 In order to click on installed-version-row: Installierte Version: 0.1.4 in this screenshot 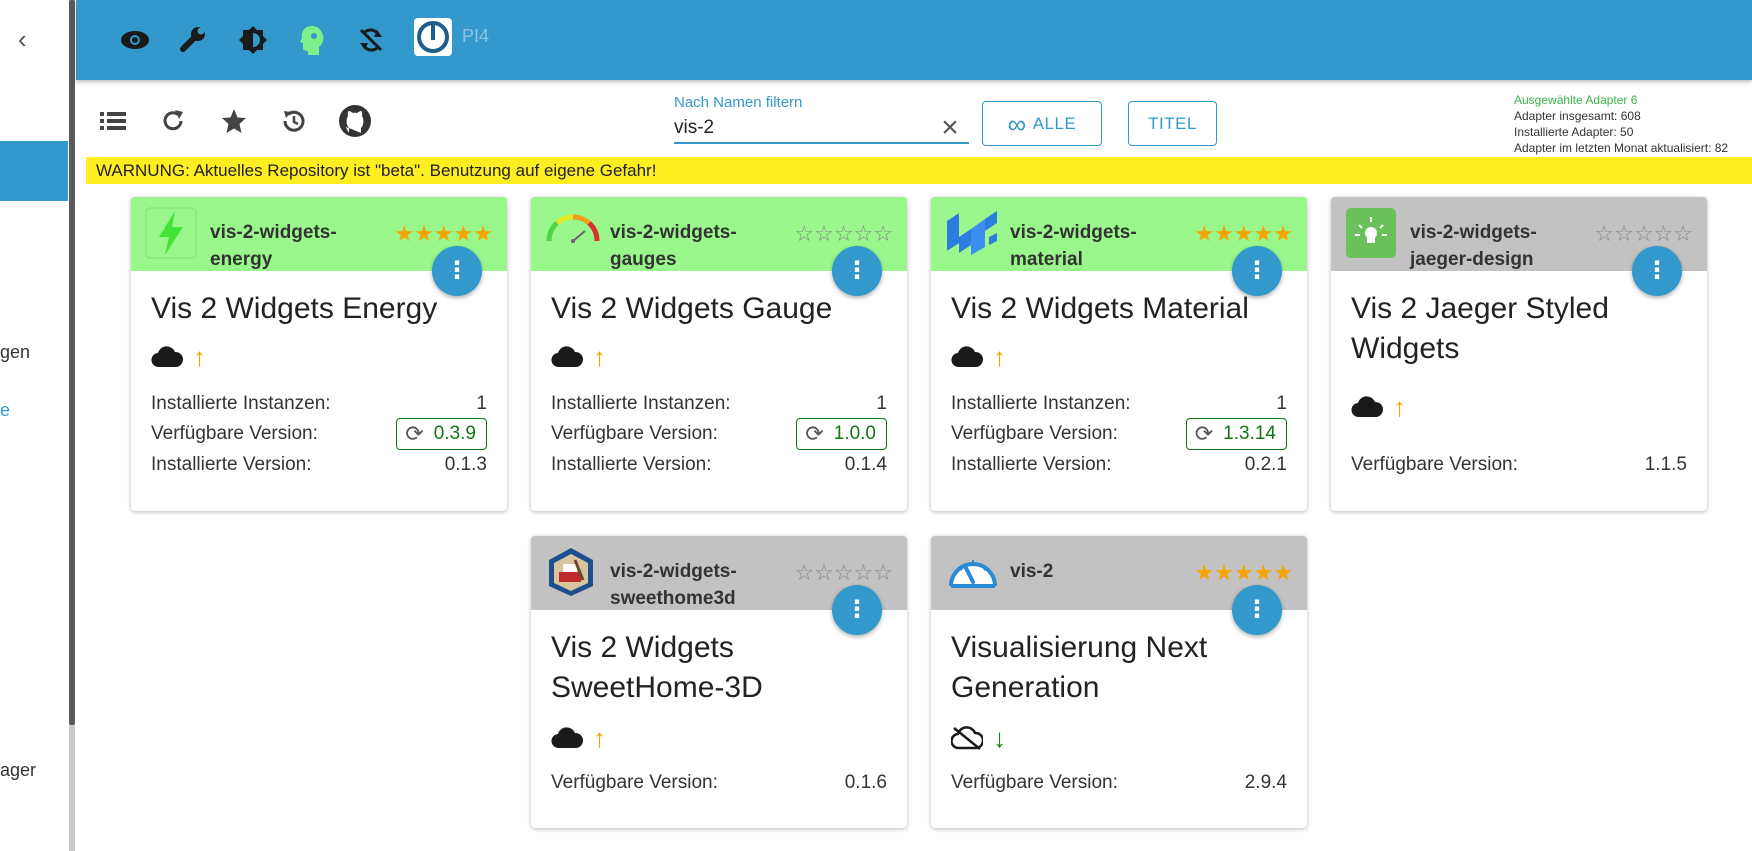, I will do `click(719, 465)`.